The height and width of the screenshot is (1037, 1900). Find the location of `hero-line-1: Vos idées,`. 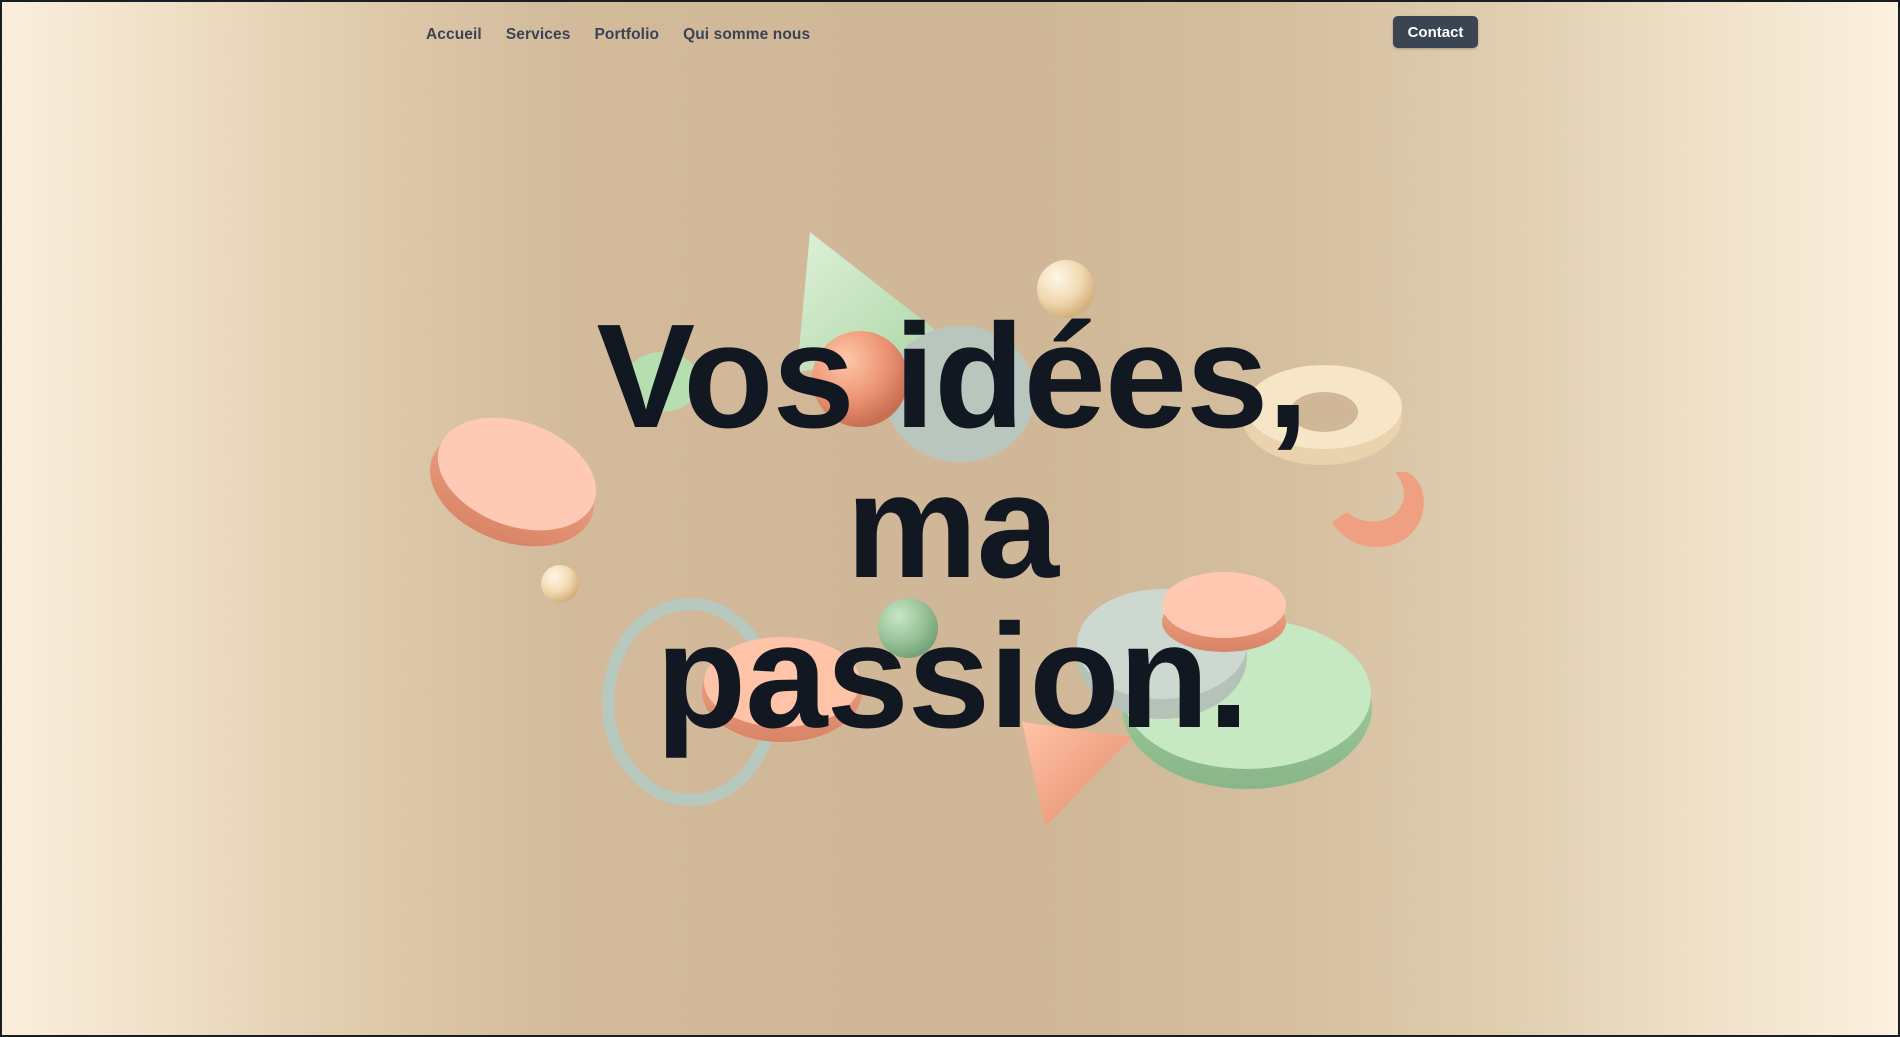

hero-line-1: Vos idées, is located at coordinates (952, 376).